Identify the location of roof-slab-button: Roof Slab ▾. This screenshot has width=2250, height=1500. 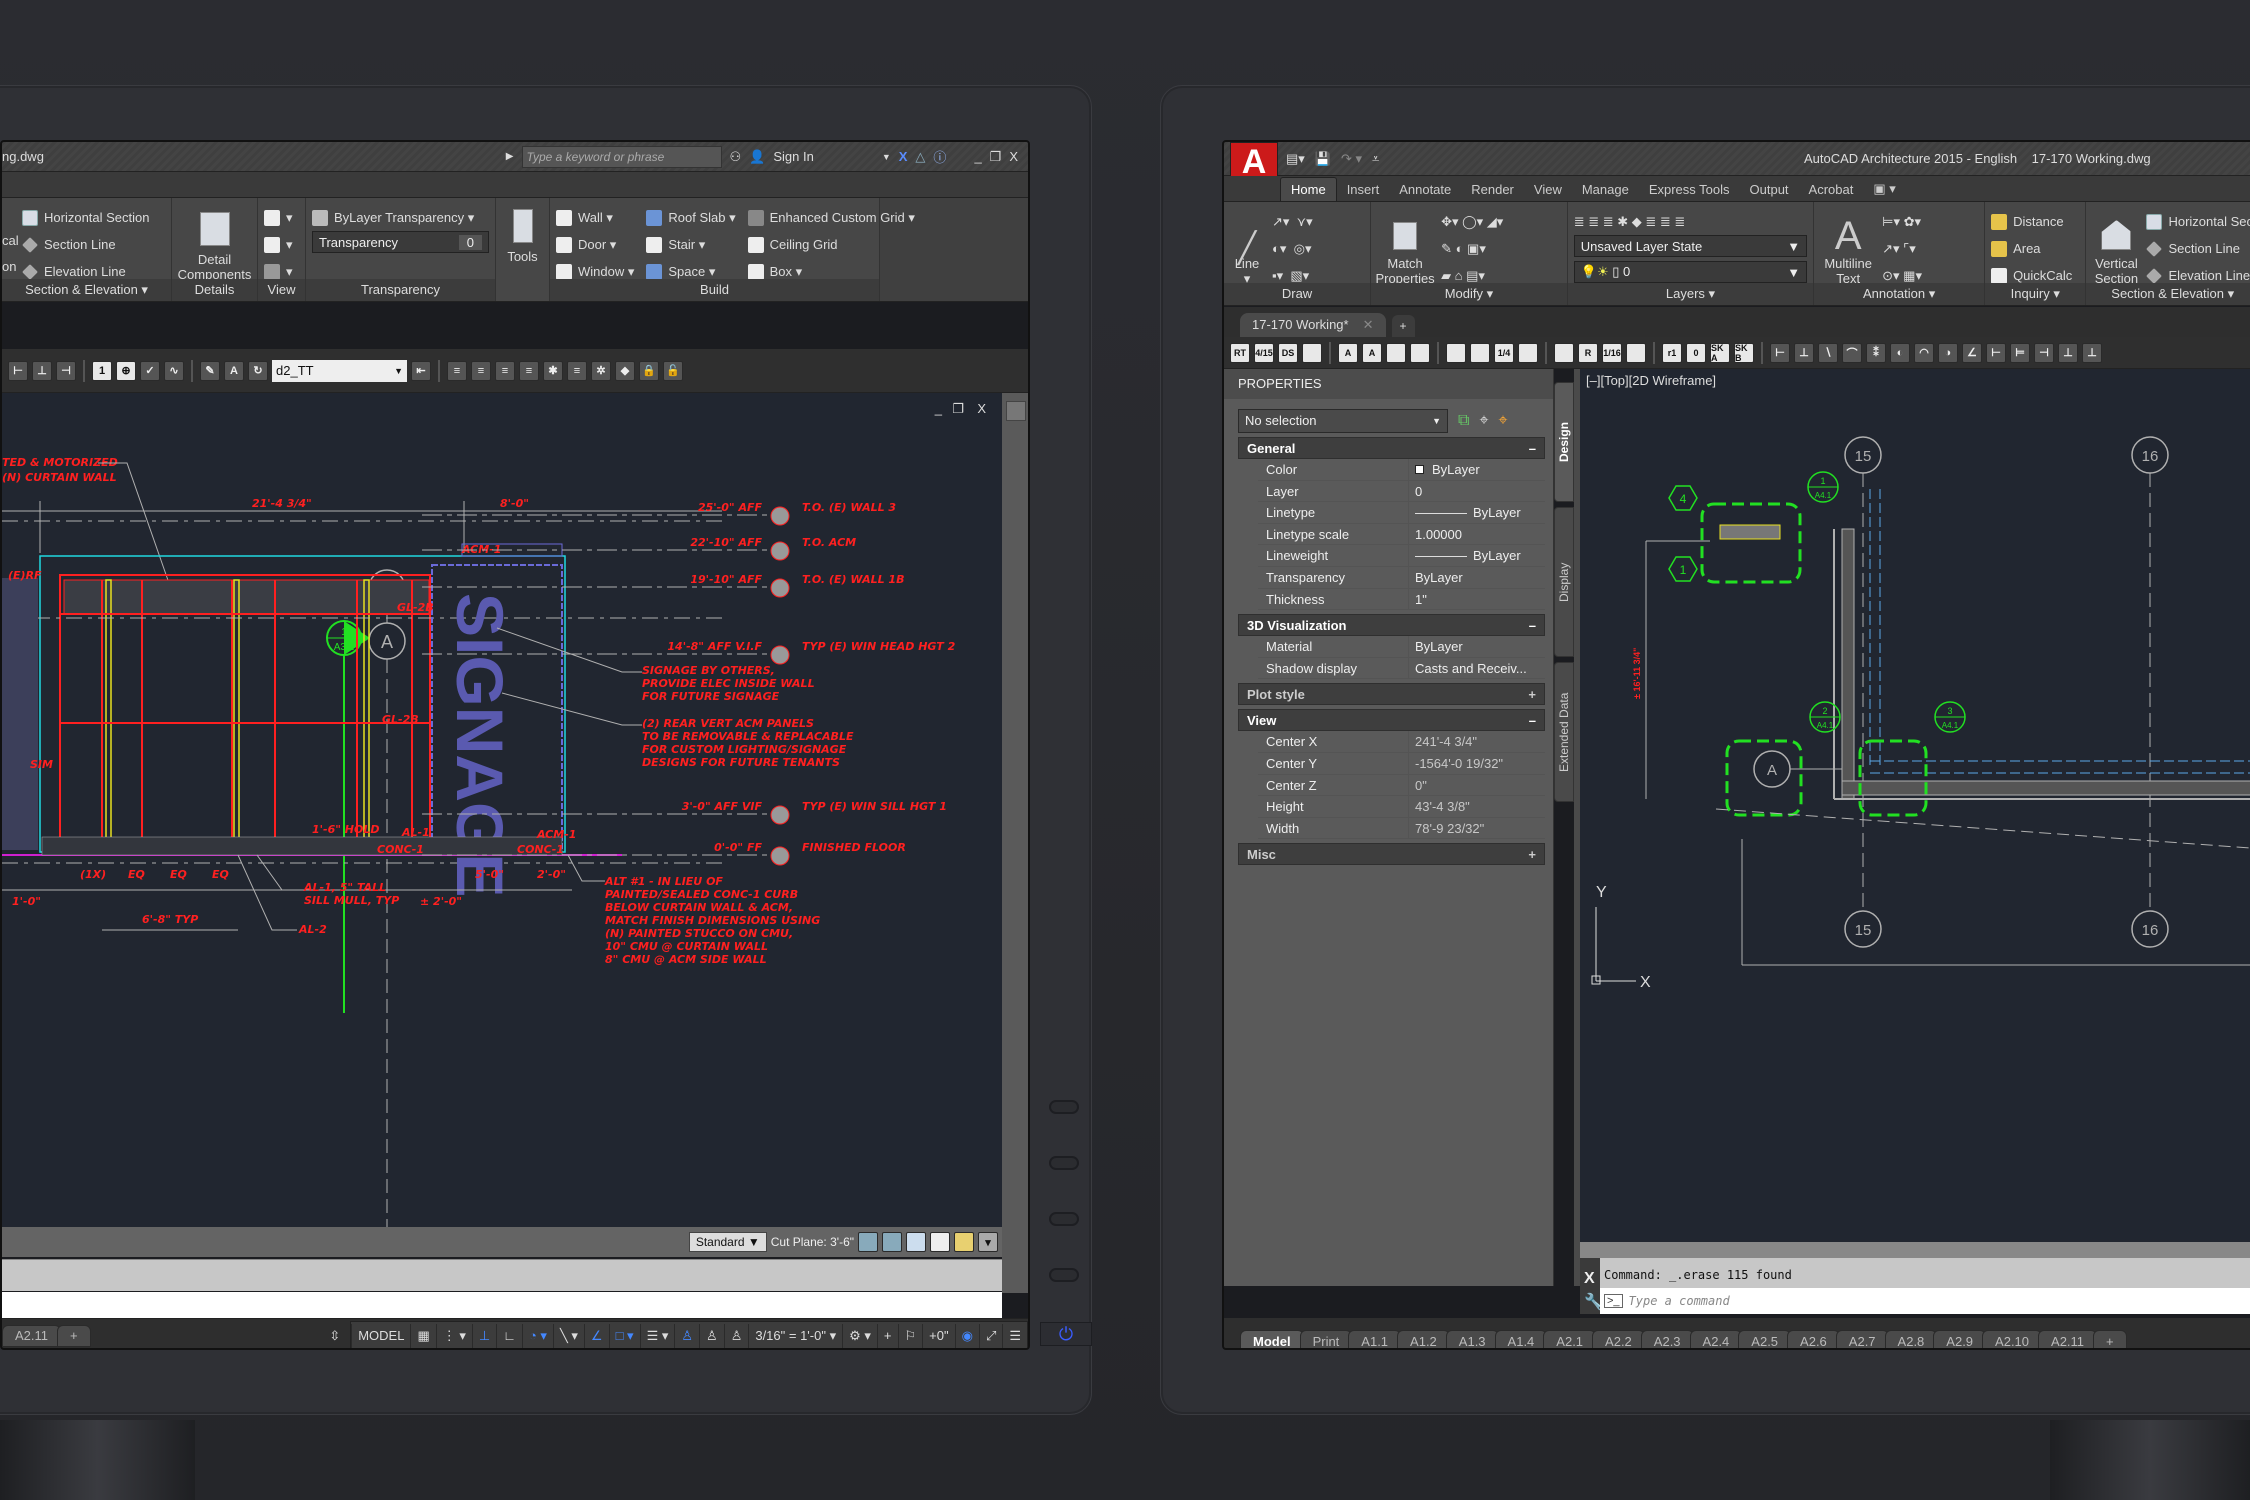
(691, 217).